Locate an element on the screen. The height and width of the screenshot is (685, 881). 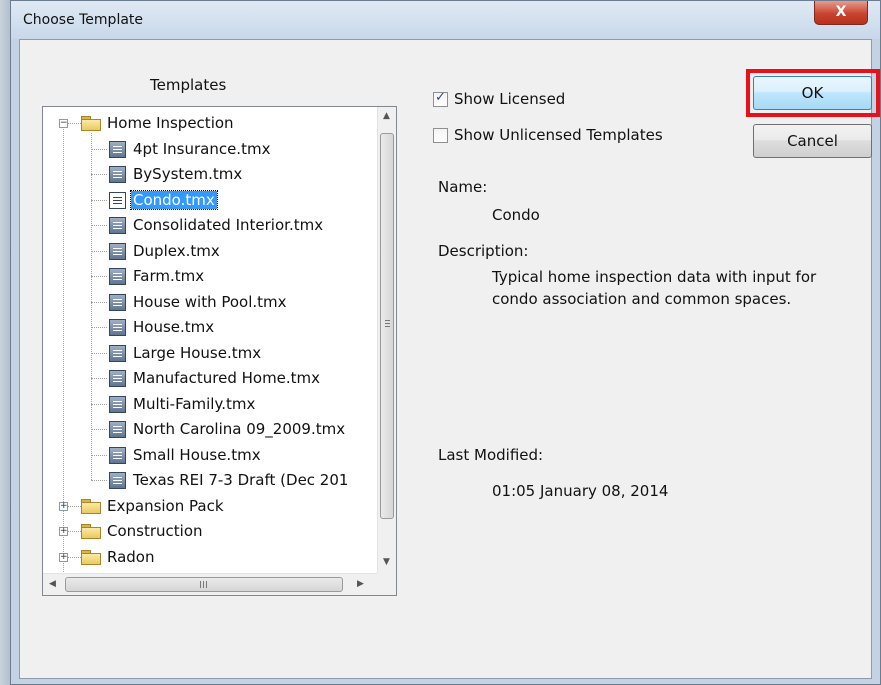
tree-template-node: 4pt Insurance.tmx is located at coordinates (210, 149).